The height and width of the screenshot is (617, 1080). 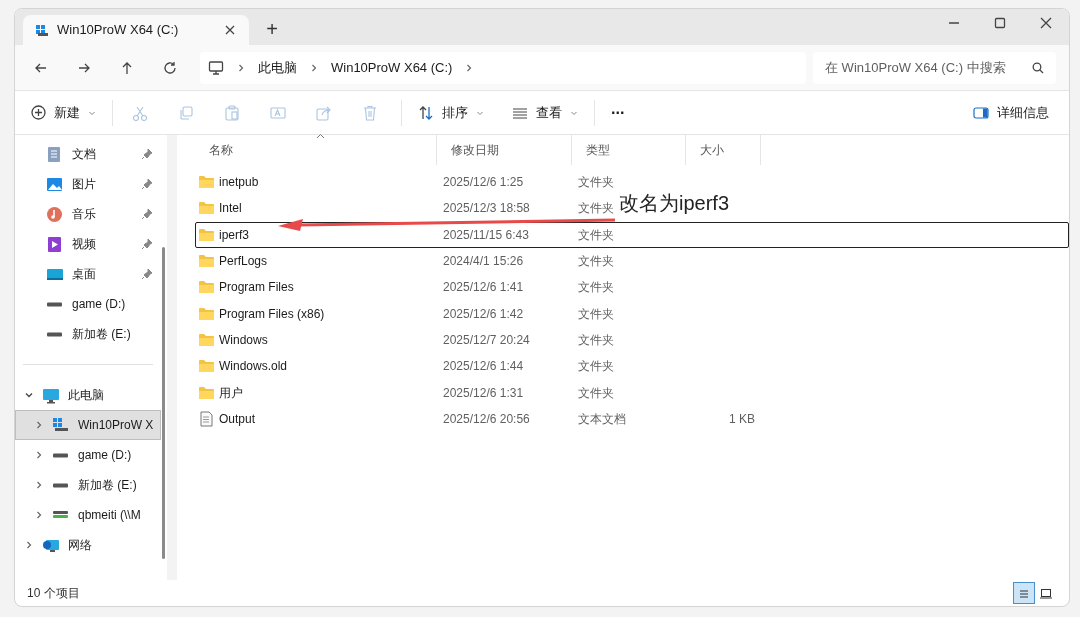 What do you see at coordinates (216, 67) in the screenshot?
I see `monitor-icon` at bounding box center [216, 67].